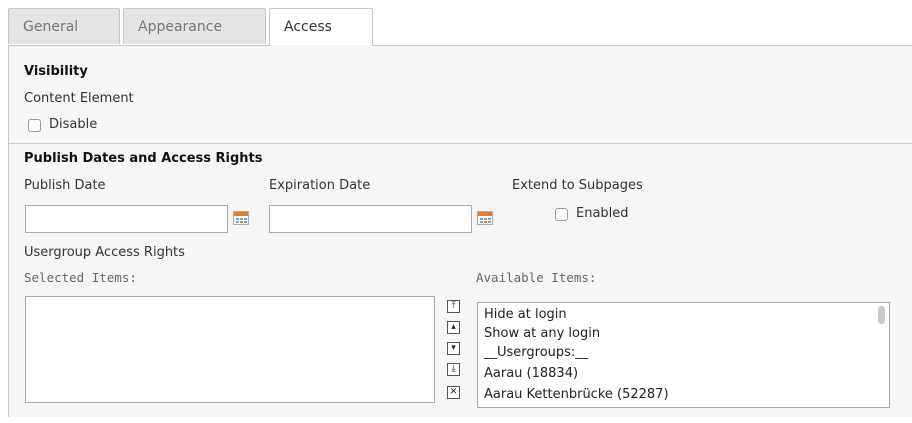 This screenshot has width=912, height=423. Describe the element at coordinates (536, 277) in the screenshot. I see `available-items-label: Available Items:` at that location.